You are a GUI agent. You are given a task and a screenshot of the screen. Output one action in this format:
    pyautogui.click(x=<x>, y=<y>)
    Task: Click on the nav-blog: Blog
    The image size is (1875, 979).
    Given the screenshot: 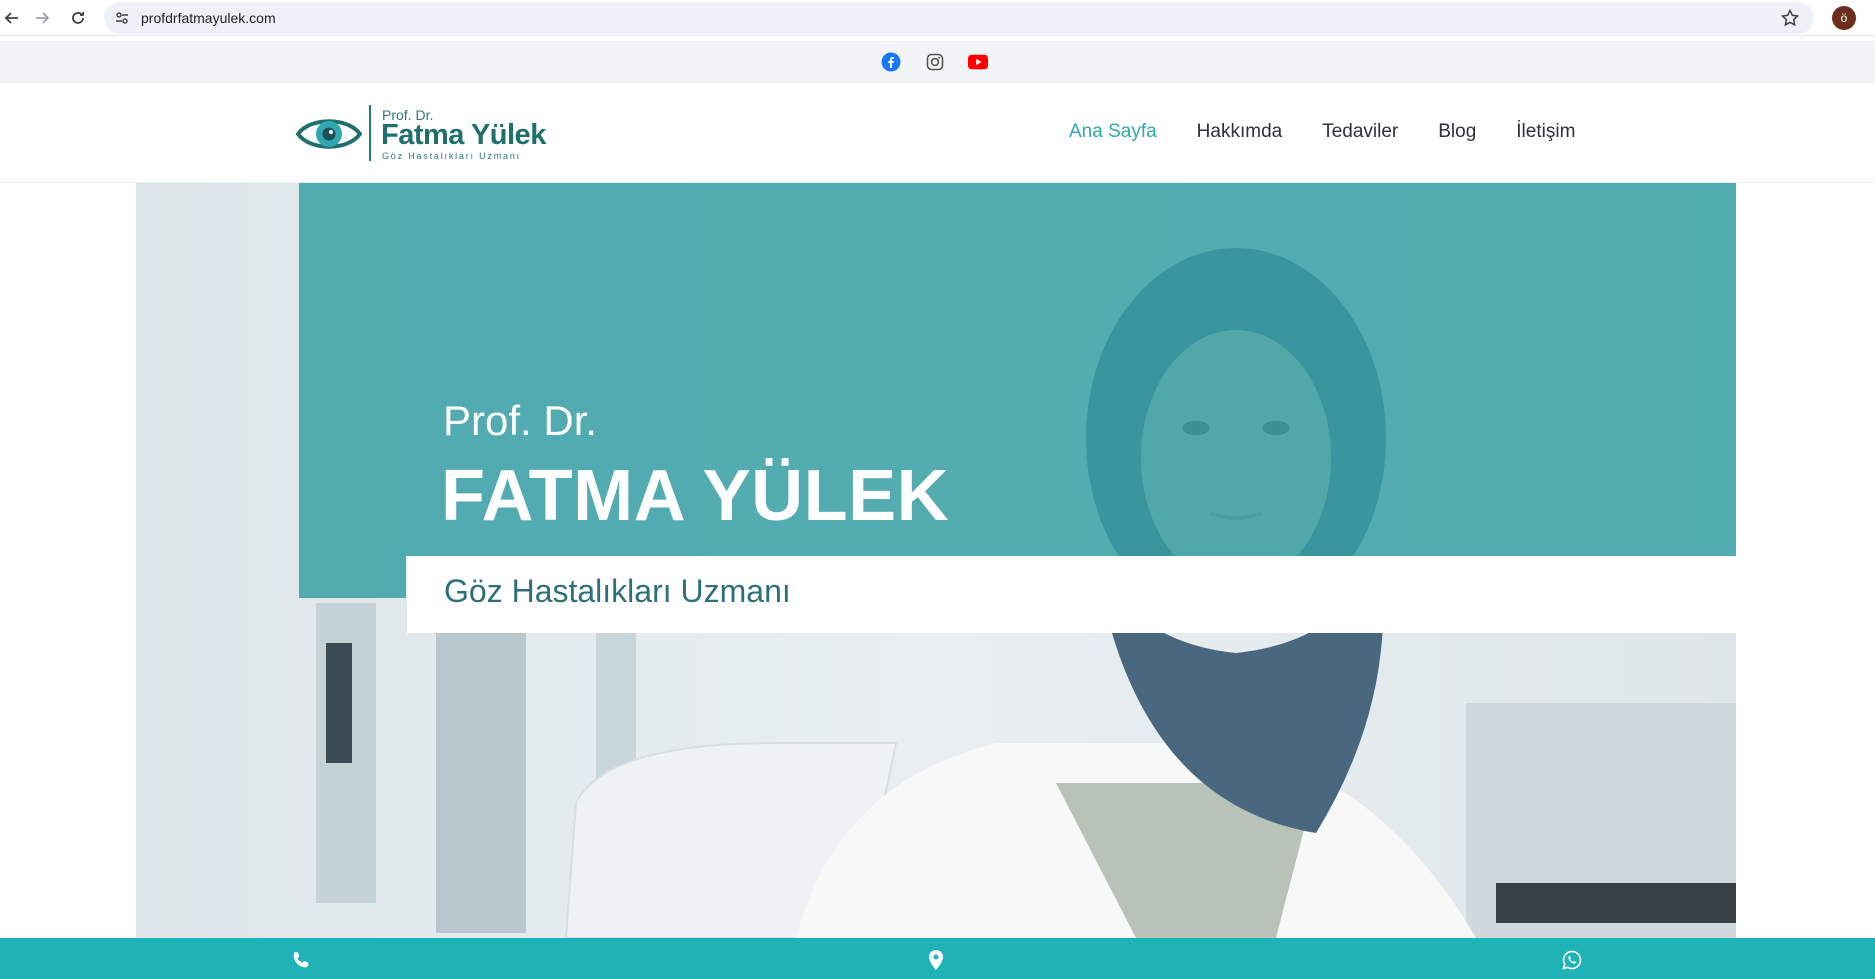 What is the action you would take?
    pyautogui.click(x=1457, y=132)
    